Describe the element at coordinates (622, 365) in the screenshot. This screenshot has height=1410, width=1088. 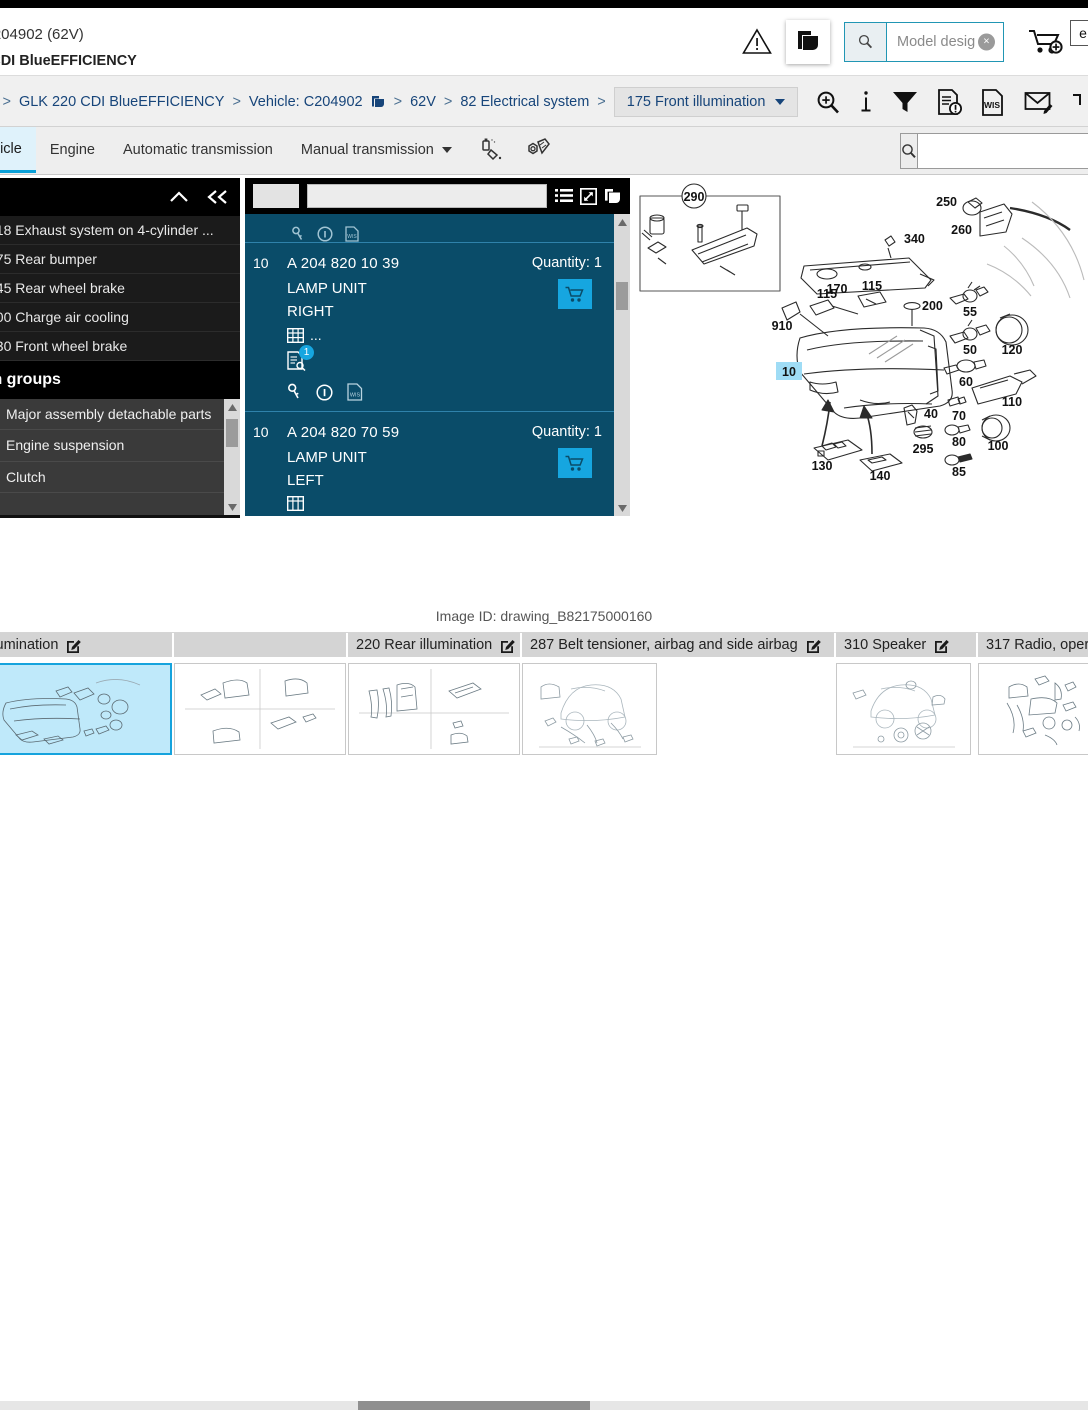
I see `parts-scrollbar` at that location.